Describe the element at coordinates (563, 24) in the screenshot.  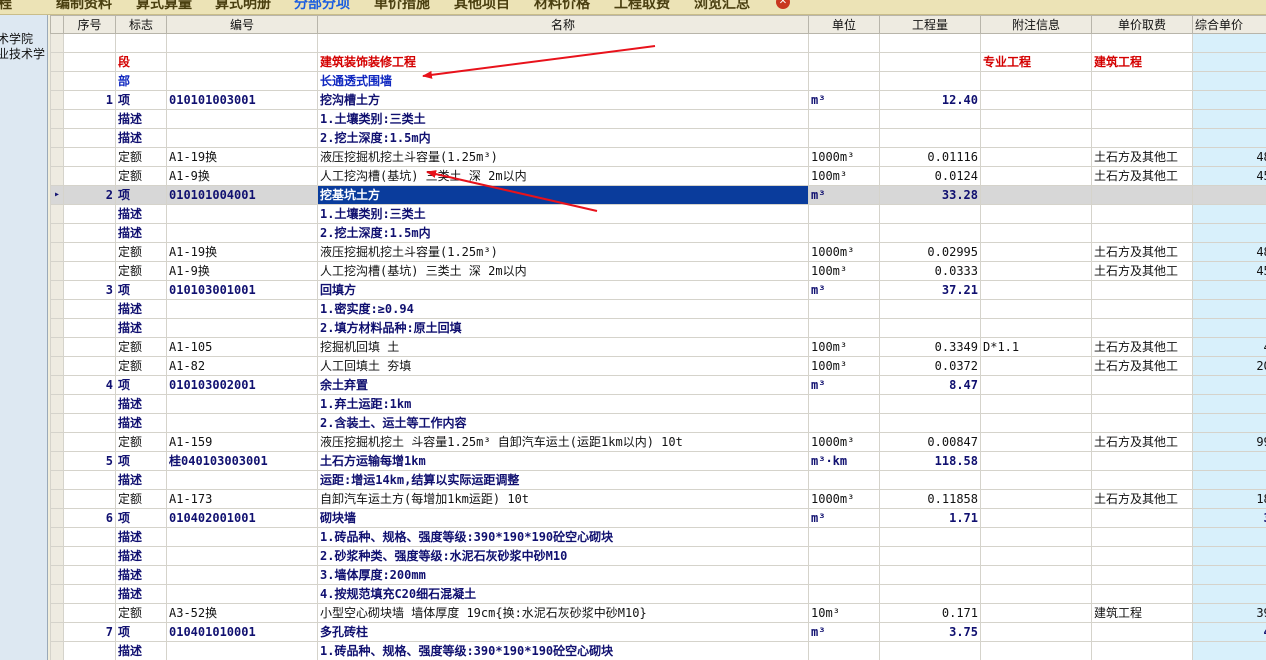
I see `col-header-name: 名称` at that location.